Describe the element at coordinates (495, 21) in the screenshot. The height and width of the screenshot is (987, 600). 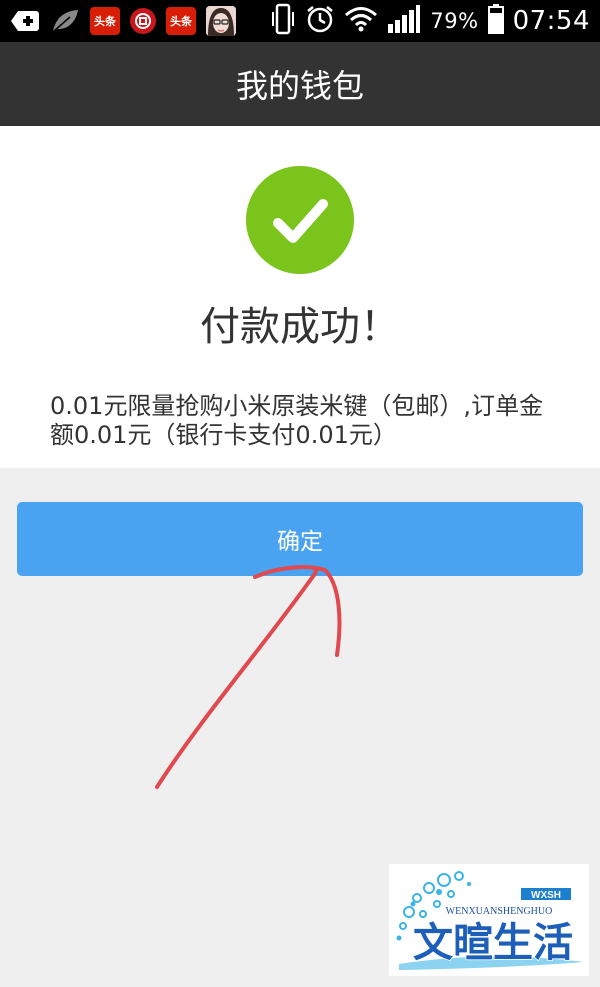
I see `battery-icon` at that location.